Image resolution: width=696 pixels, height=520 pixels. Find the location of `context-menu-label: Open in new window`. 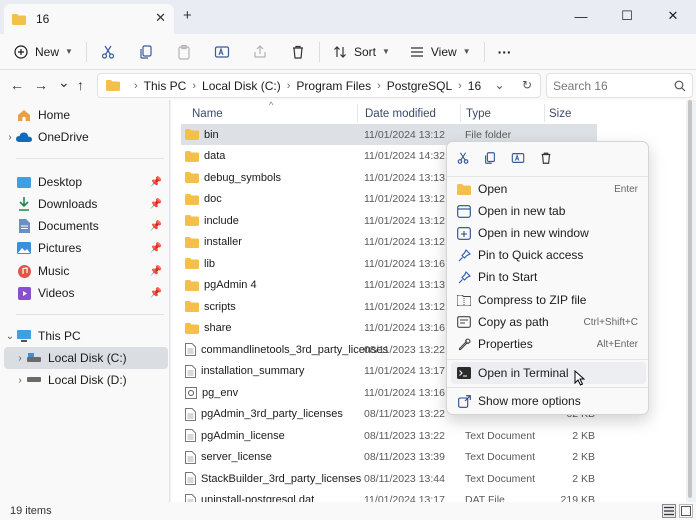

context-menu-label: Open in new window is located at coordinates (533, 233).